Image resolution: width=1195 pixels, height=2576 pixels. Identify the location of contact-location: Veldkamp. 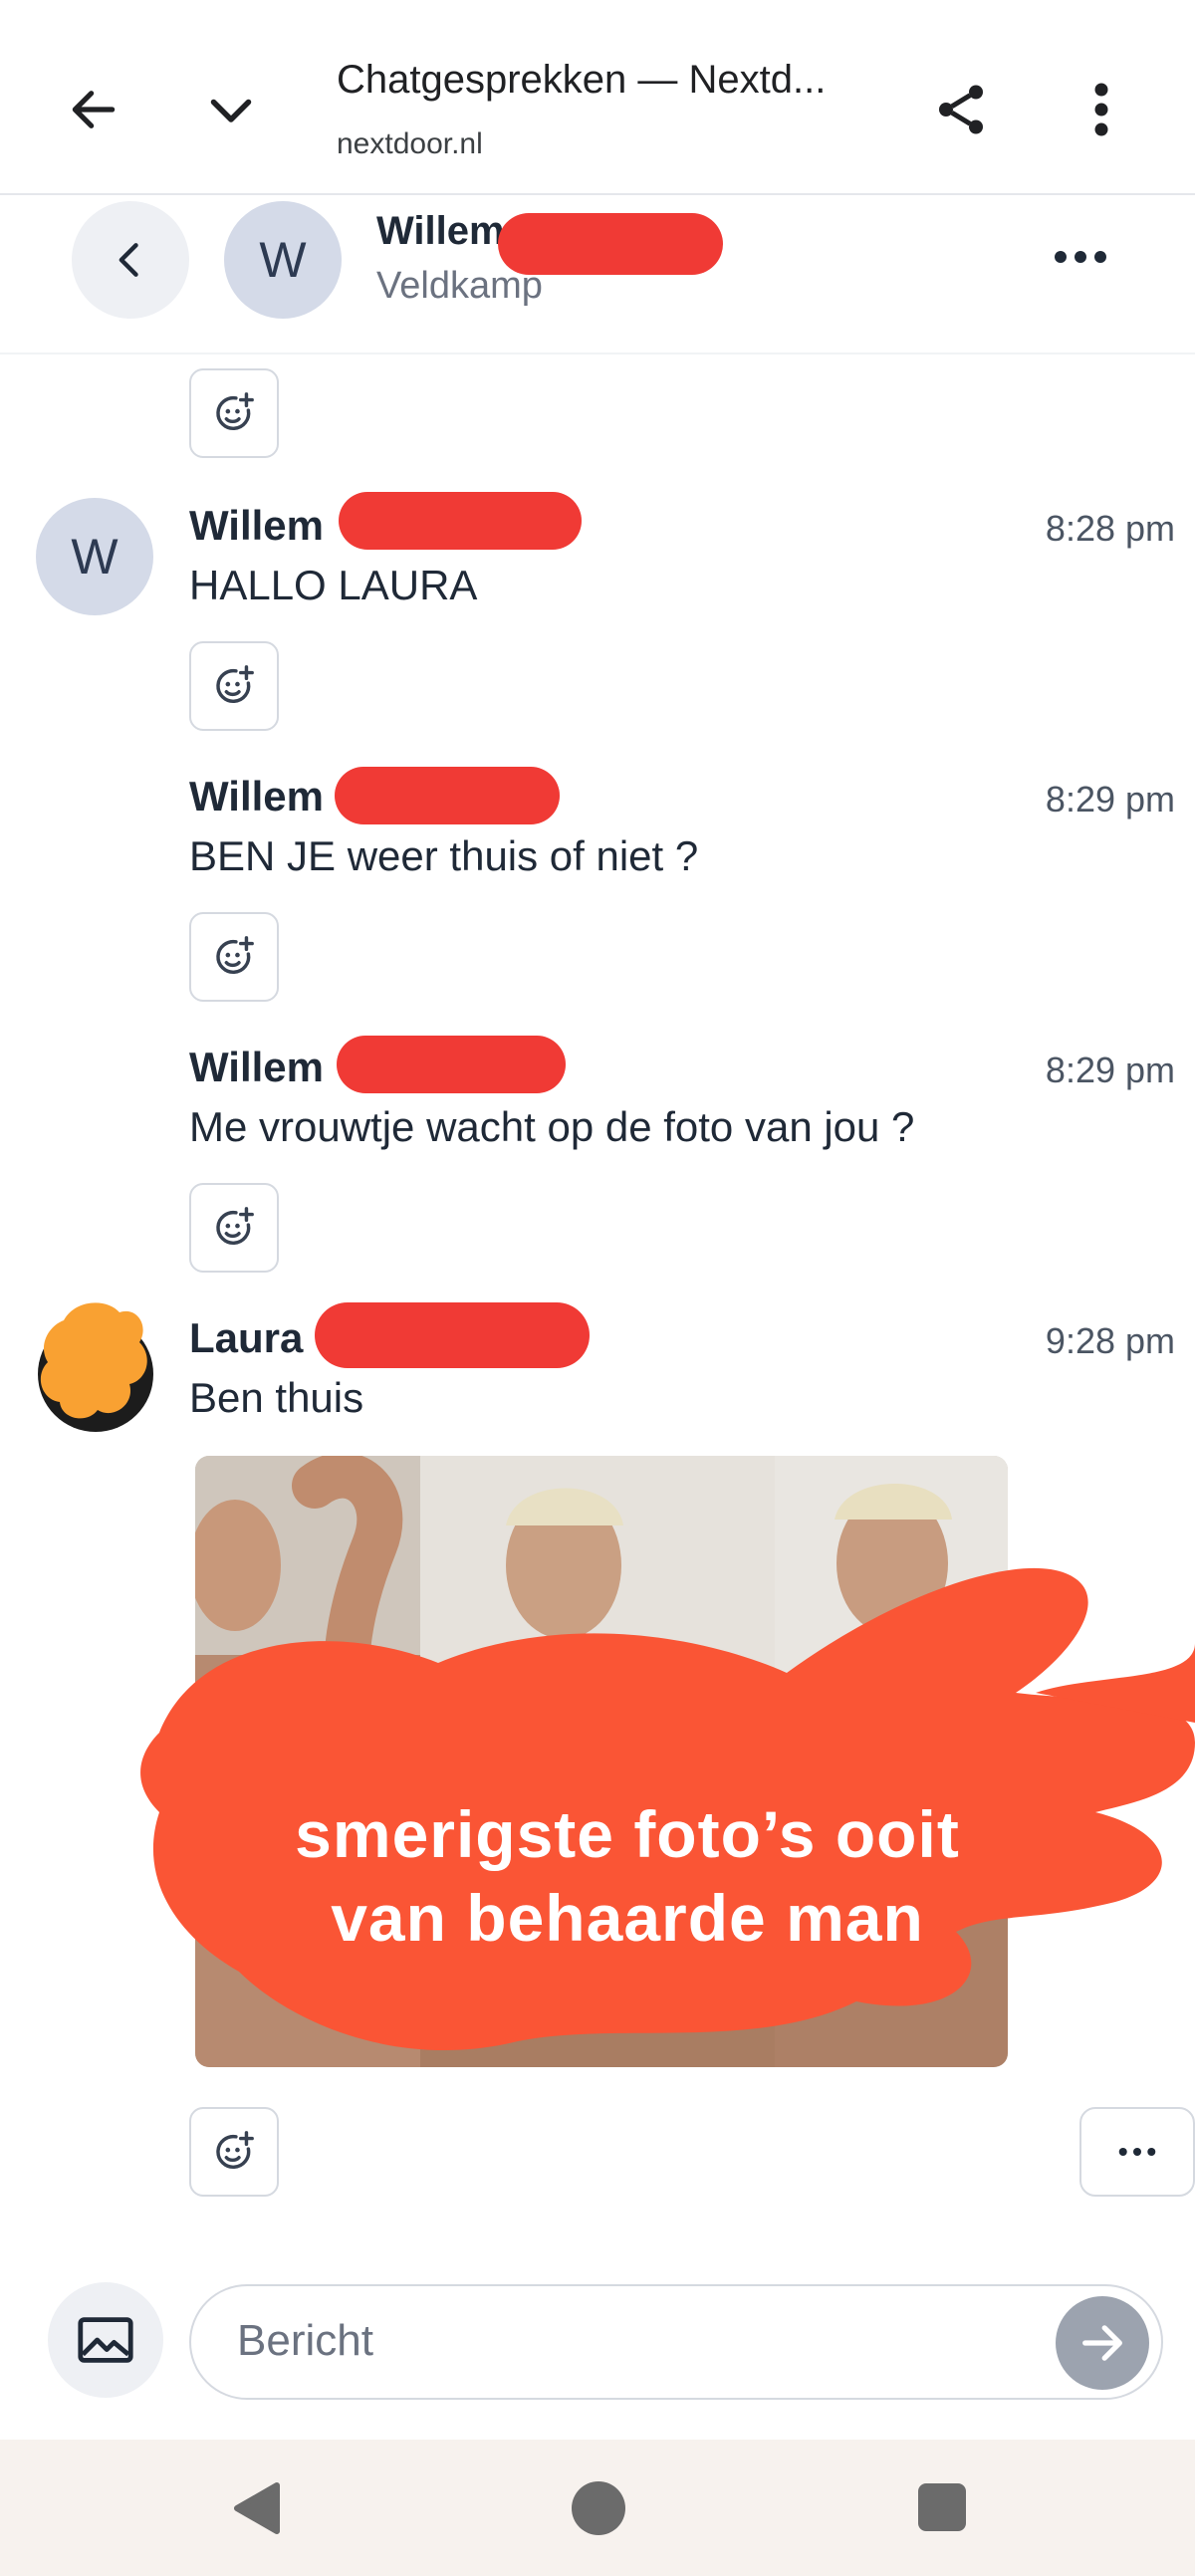
(459, 286).